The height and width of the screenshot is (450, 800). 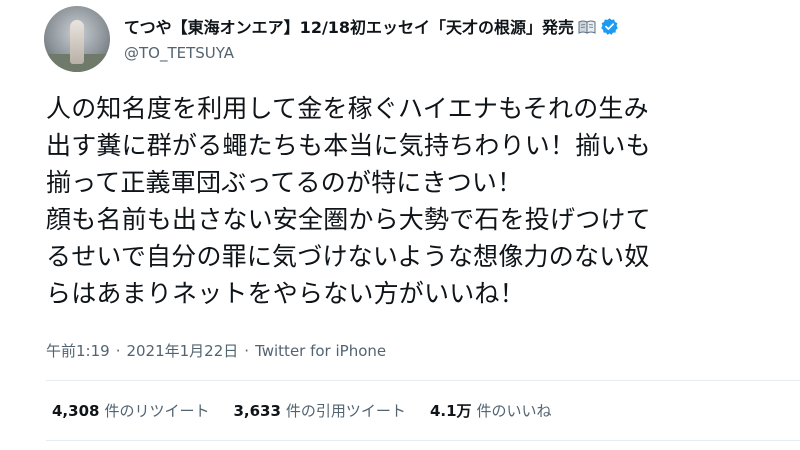 I want to click on tweet-date: 2021年1月22日, so click(x=182, y=351).